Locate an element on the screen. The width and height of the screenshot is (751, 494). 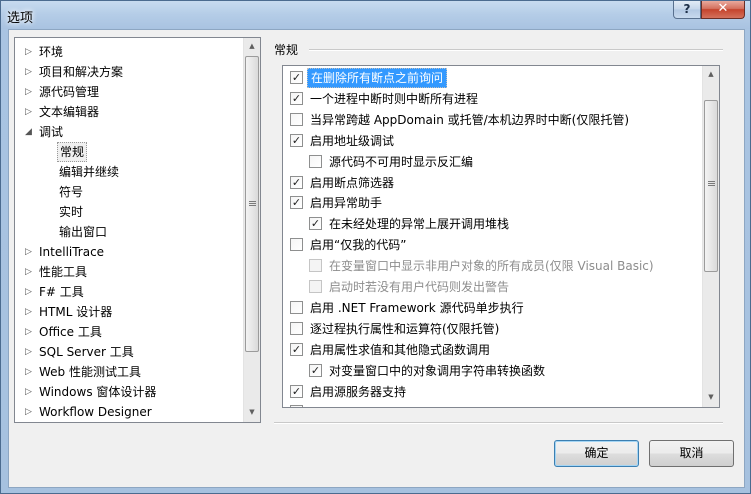
title-bar: 选项 ? ✕ is located at coordinates (375, 15).